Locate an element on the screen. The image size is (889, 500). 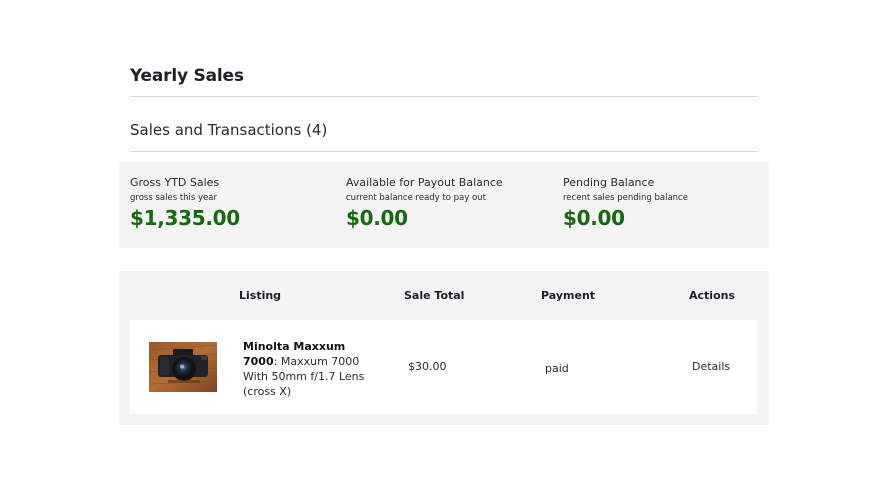
sale-total: $30.00 is located at coordinates (427, 366).